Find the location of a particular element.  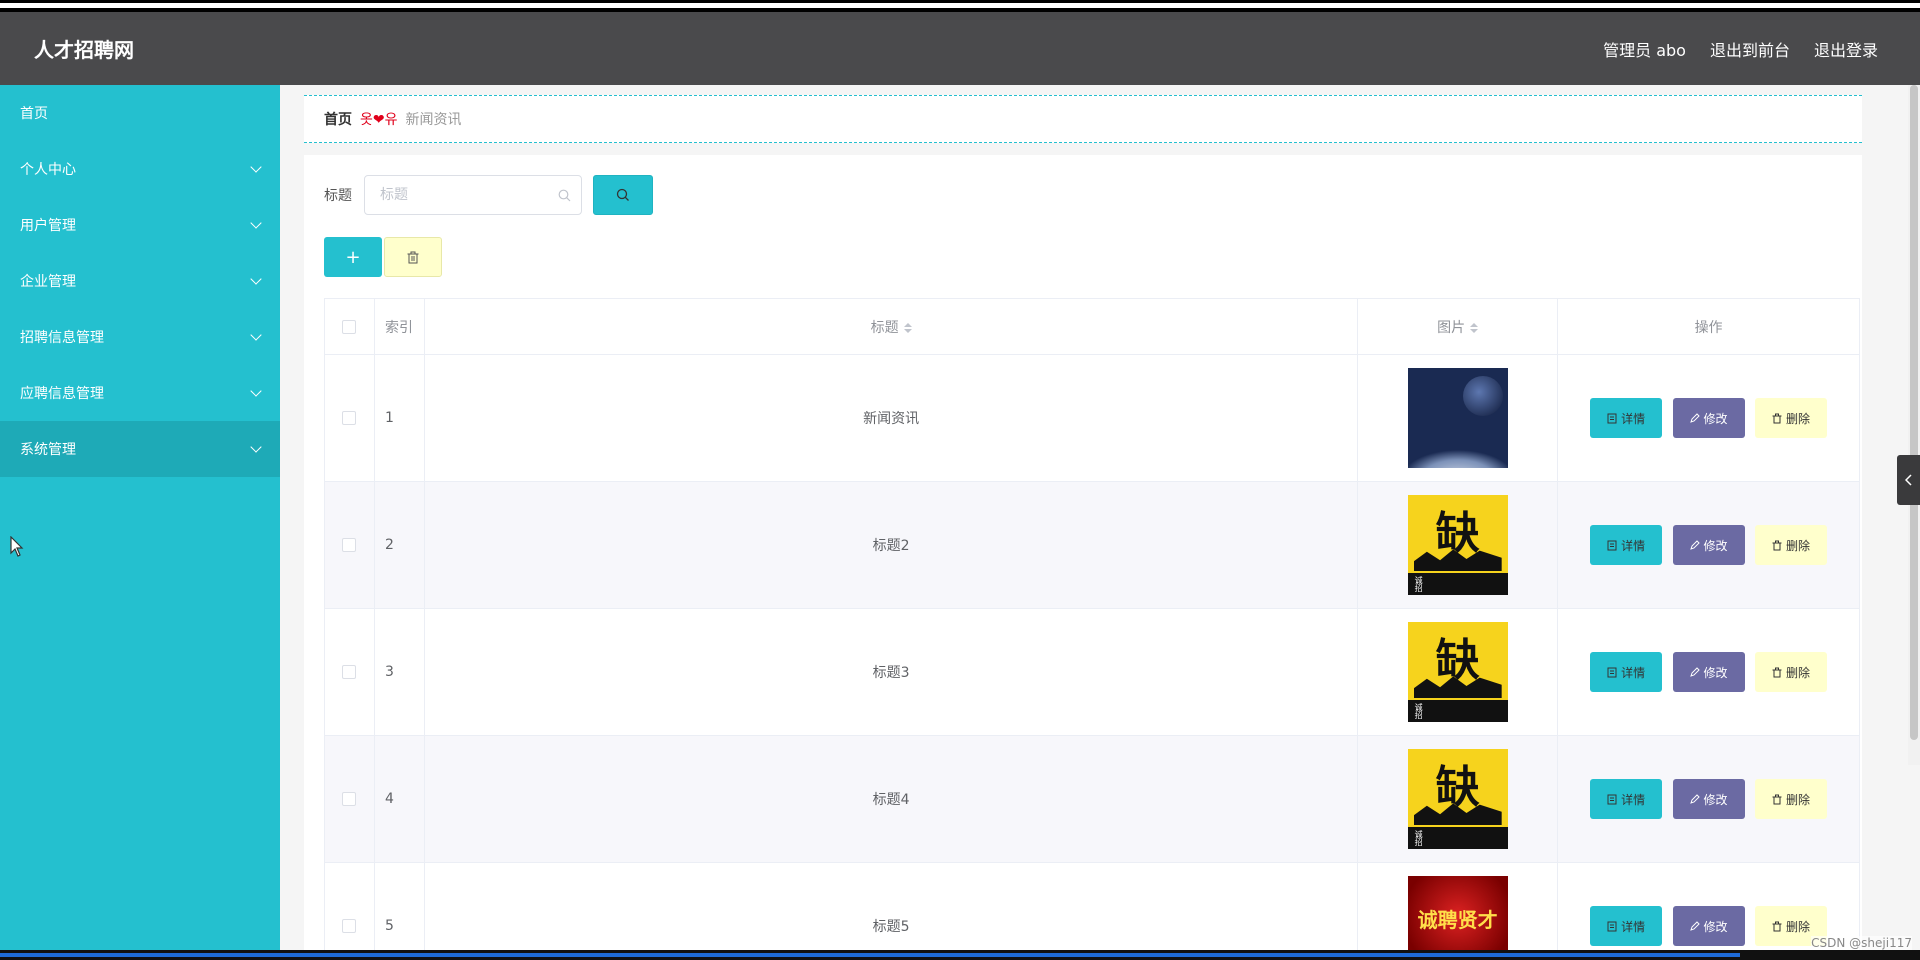

search-row: 标题 is located at coordinates (488, 195).